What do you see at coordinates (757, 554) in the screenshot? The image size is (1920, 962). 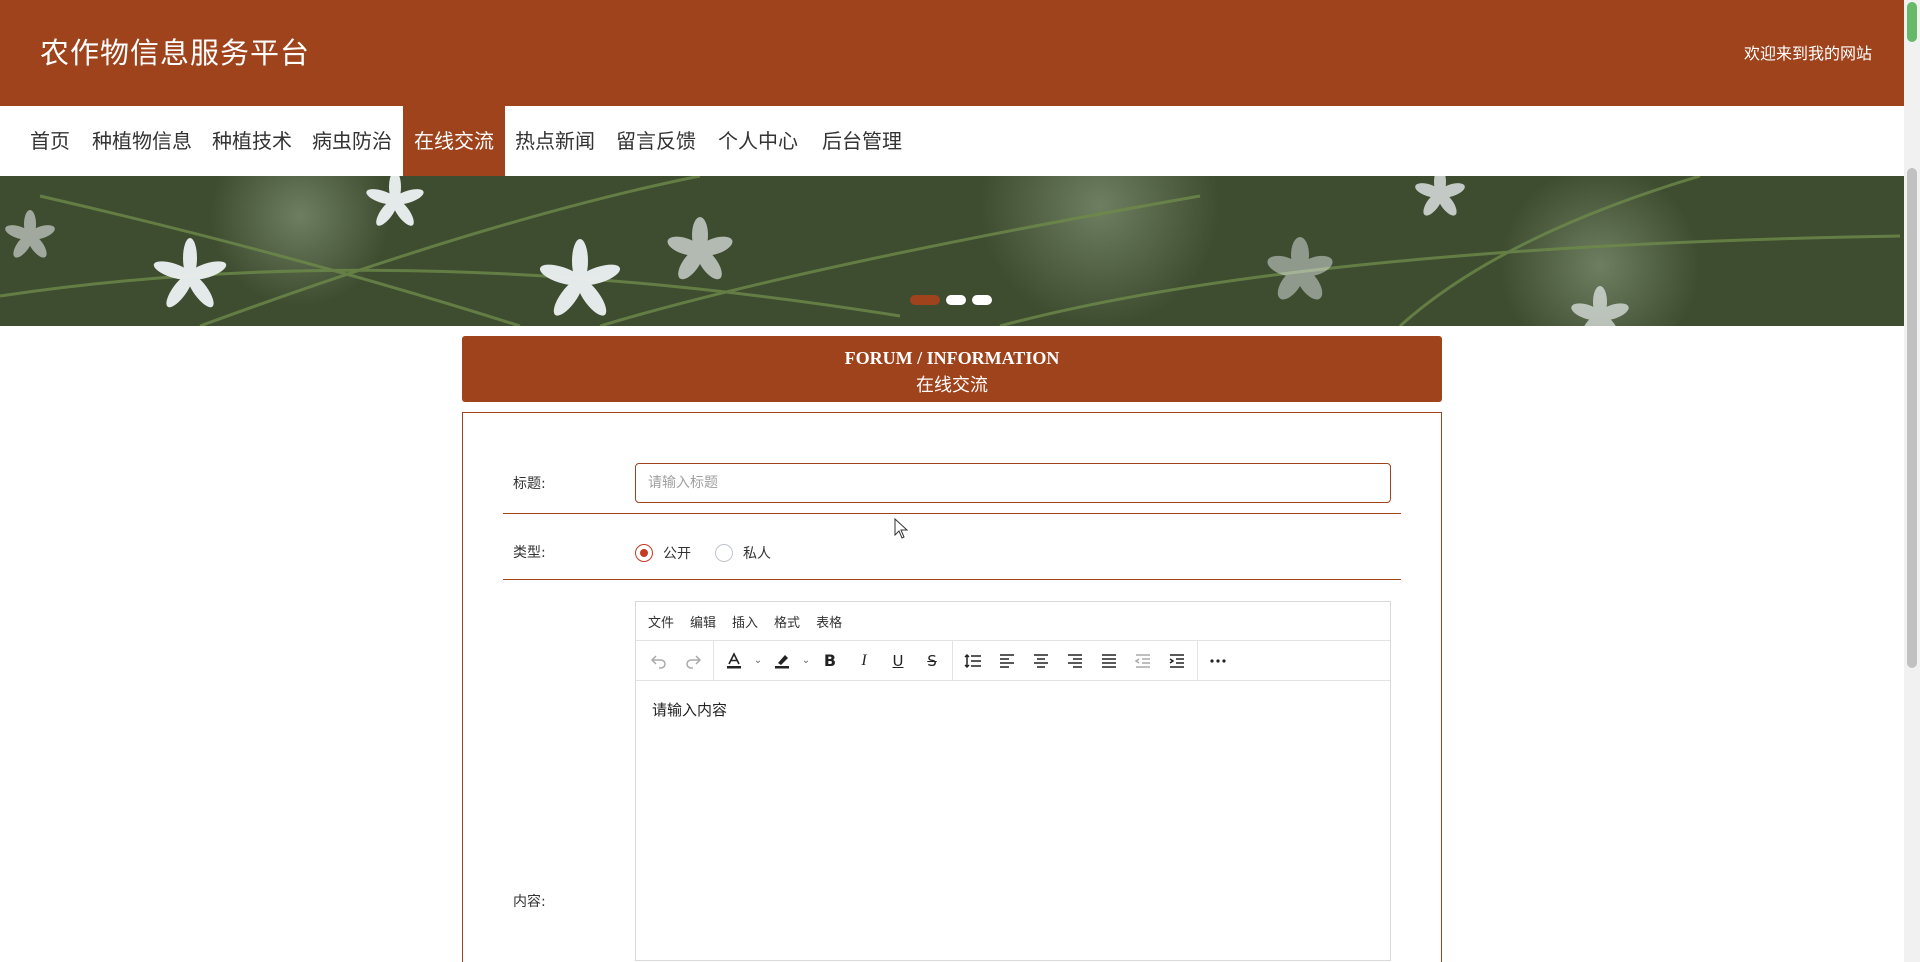 I see `type-option-label: 私人` at bounding box center [757, 554].